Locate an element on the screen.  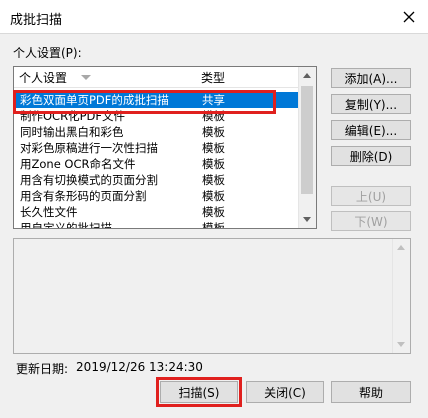
move-up-button: 上(U) is located at coordinates (371, 196).